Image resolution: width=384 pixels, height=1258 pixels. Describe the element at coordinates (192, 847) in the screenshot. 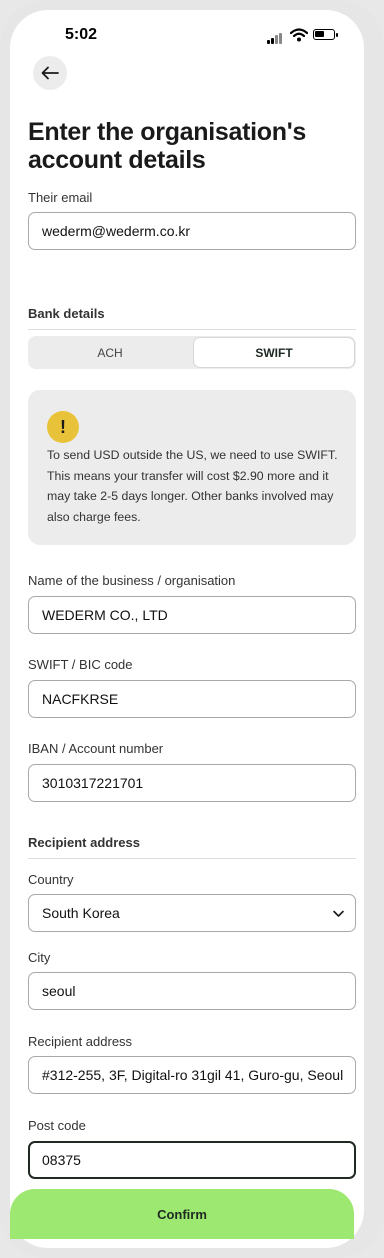

I see `recipient-address-heading: Recipient address` at that location.